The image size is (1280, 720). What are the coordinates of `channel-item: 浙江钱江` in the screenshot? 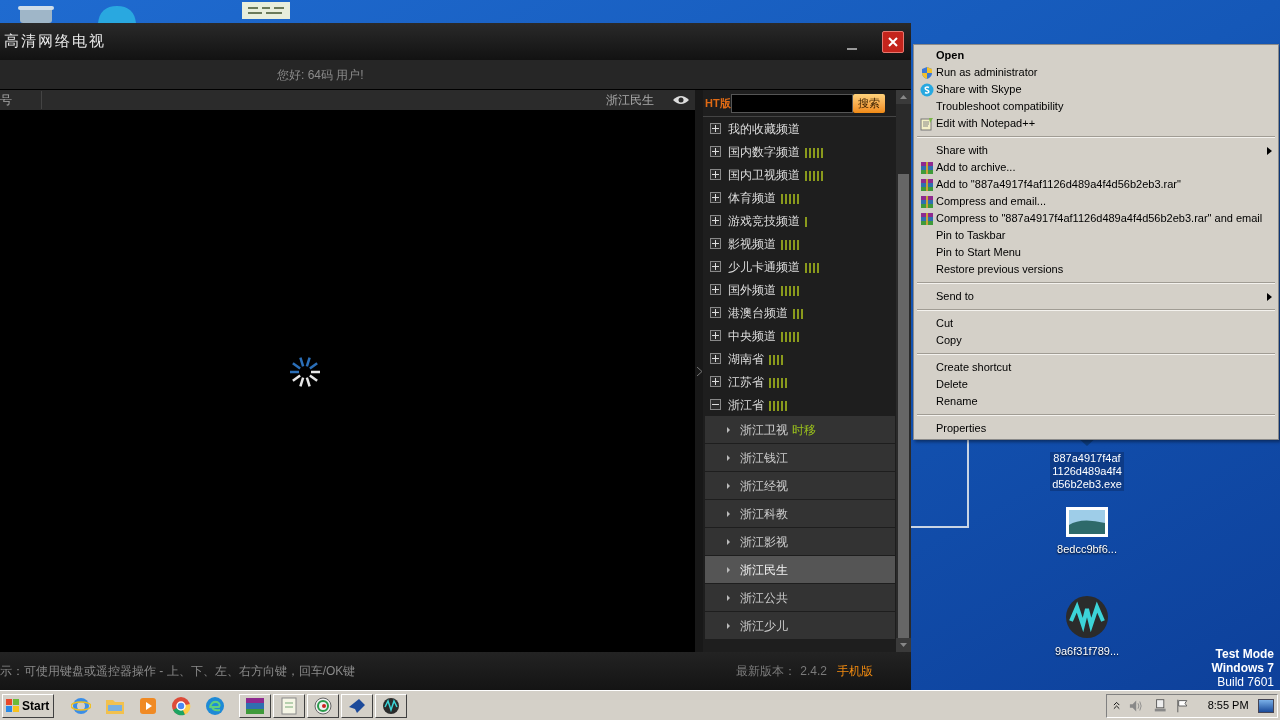 It's located at (800, 457).